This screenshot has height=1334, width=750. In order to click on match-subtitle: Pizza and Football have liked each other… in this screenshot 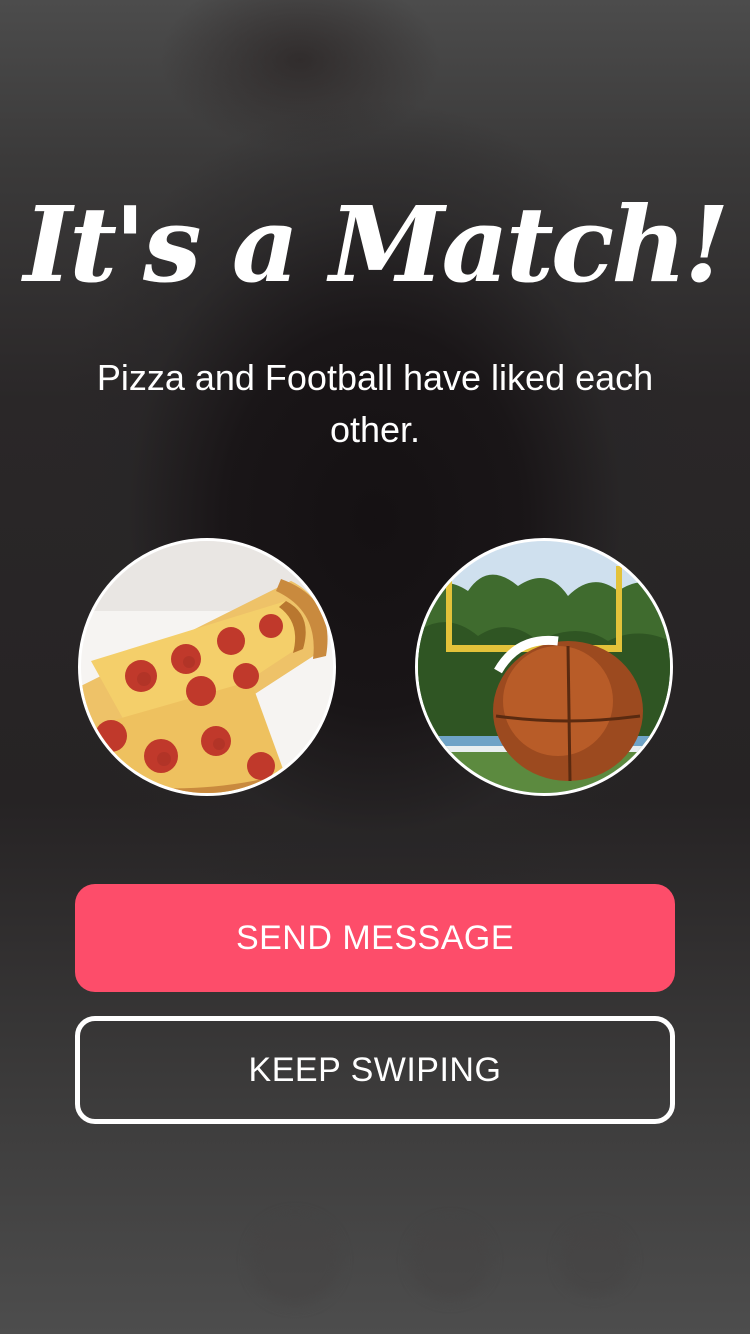, I will do `click(375, 403)`.